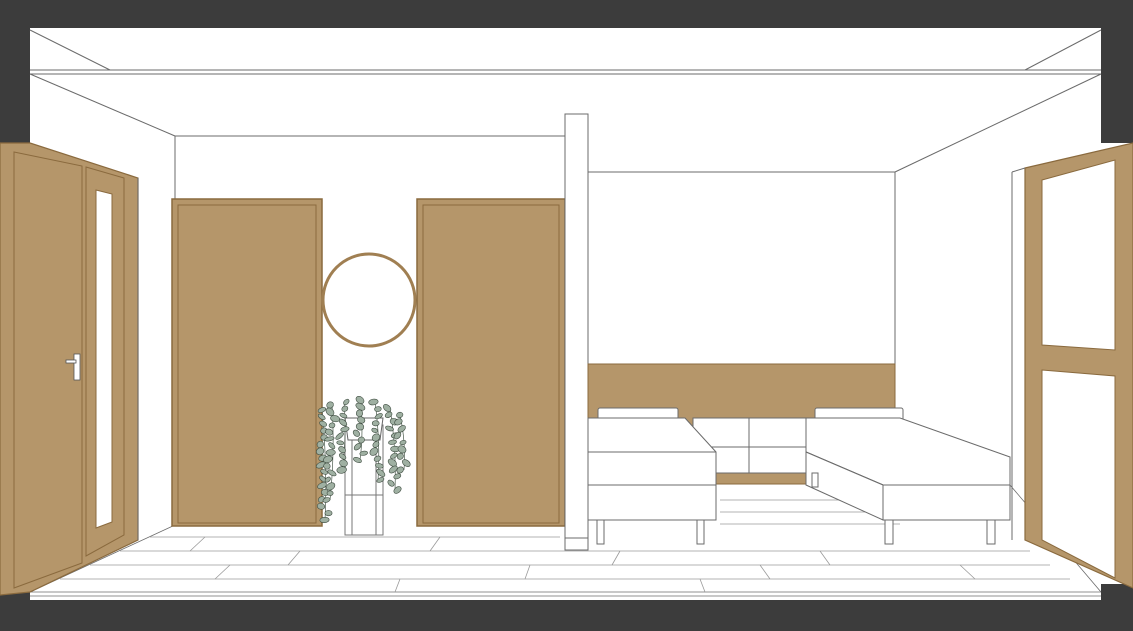 The height and width of the screenshot is (631, 1133). What do you see at coordinates (369, 300) in the screenshot?
I see `round-mirror` at bounding box center [369, 300].